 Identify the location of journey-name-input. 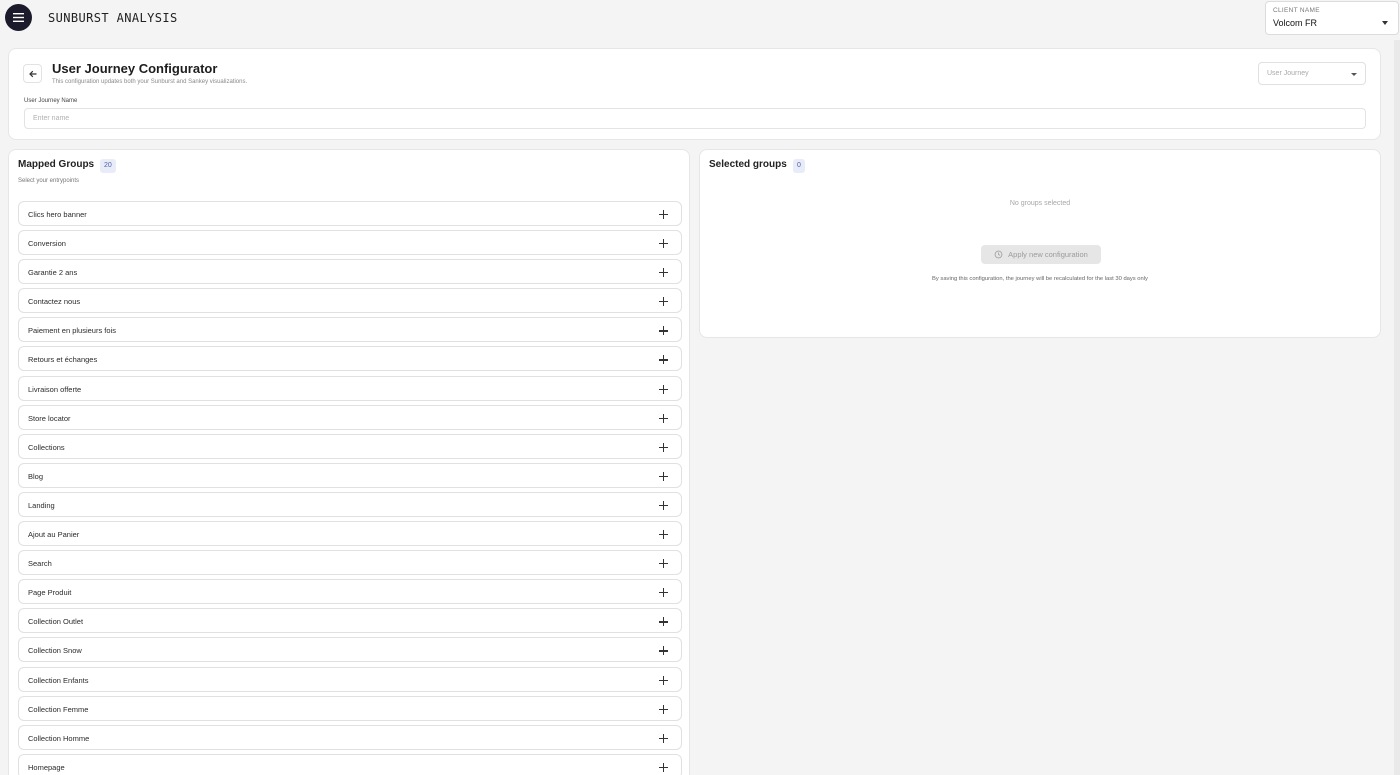
(695, 118).